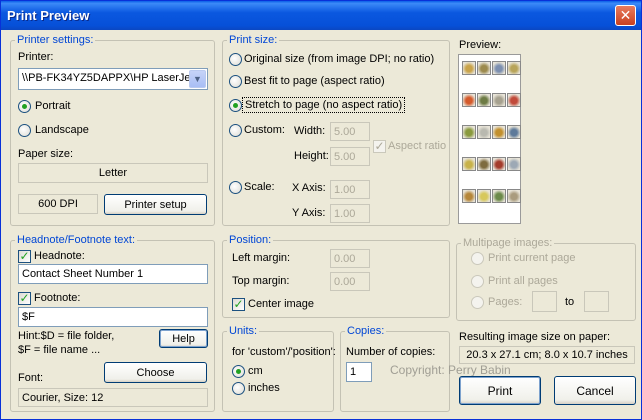 The height and width of the screenshot is (420, 642). Describe the element at coordinates (261, 258) in the screenshot. I see `left-margin-label: Left margin:` at that location.